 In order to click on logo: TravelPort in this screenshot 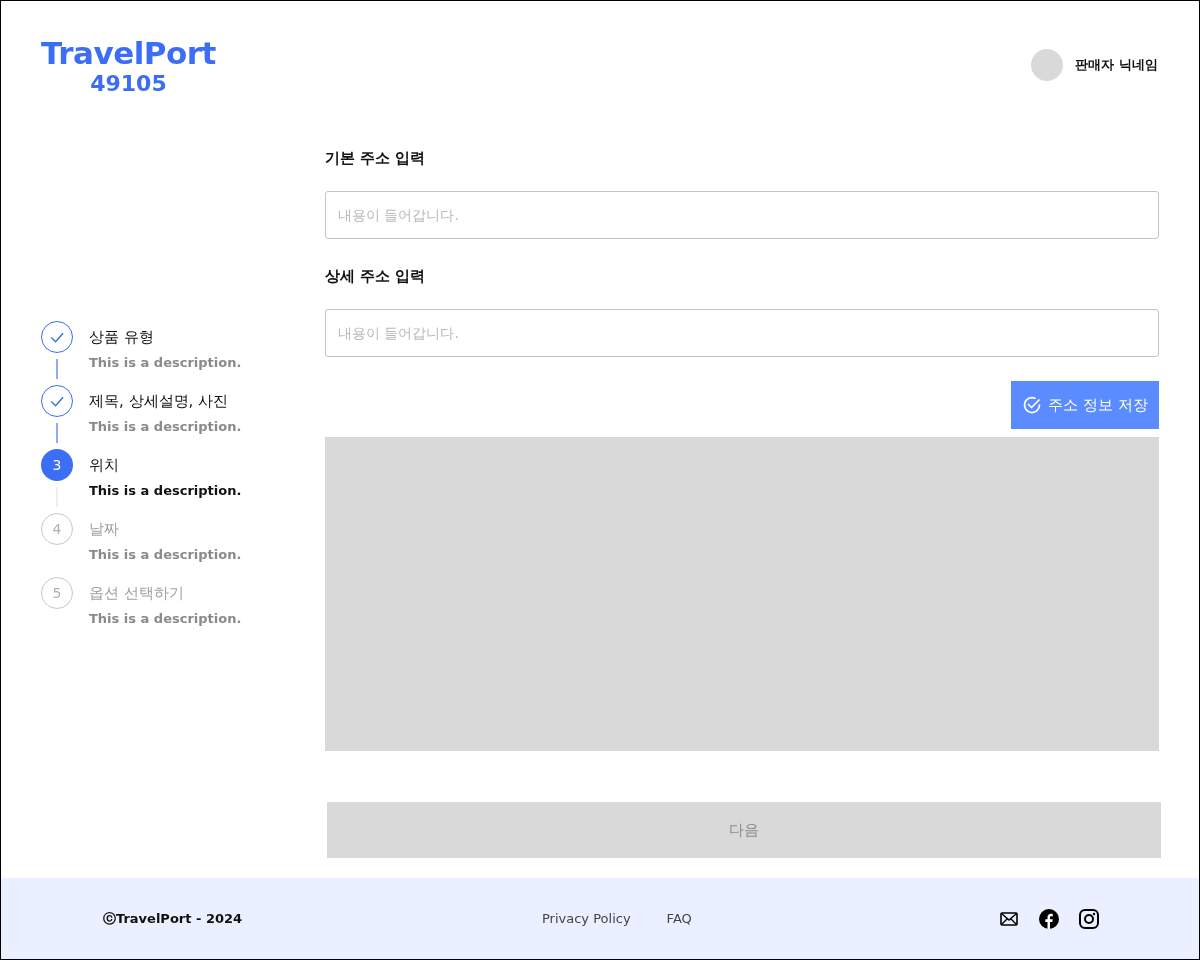, I will do `click(128, 53)`.